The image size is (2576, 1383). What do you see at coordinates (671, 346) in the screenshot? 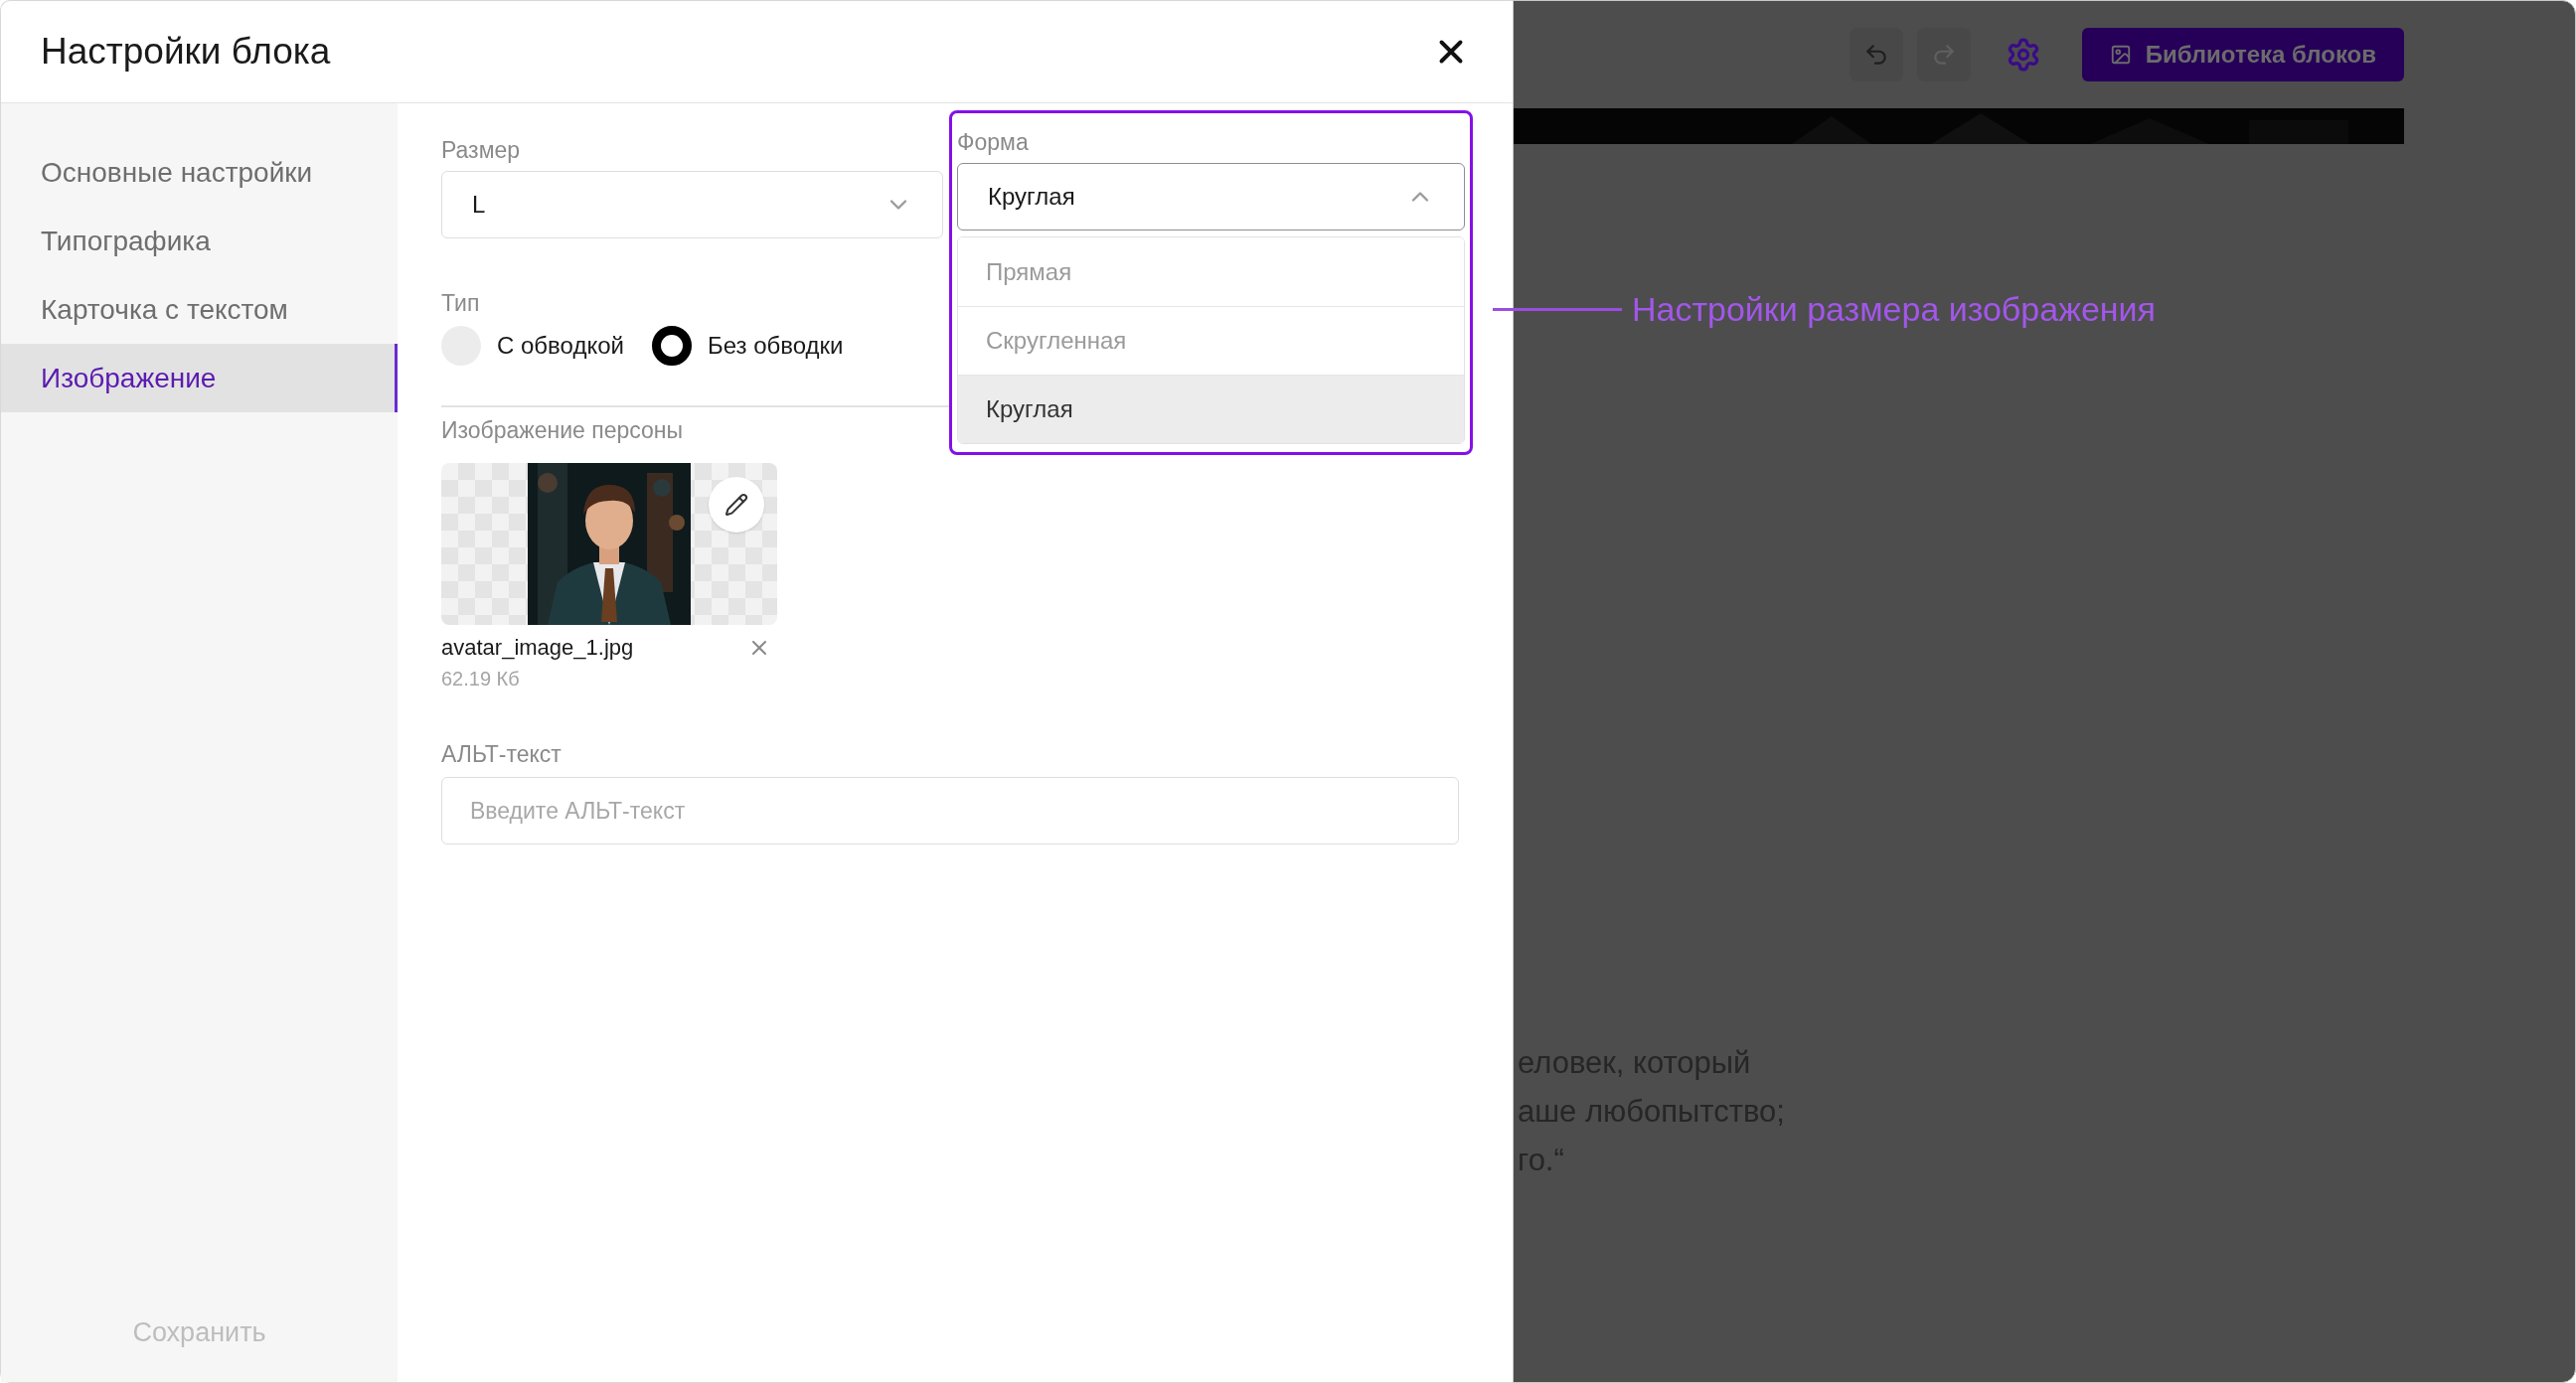
I see `radio-button` at bounding box center [671, 346].